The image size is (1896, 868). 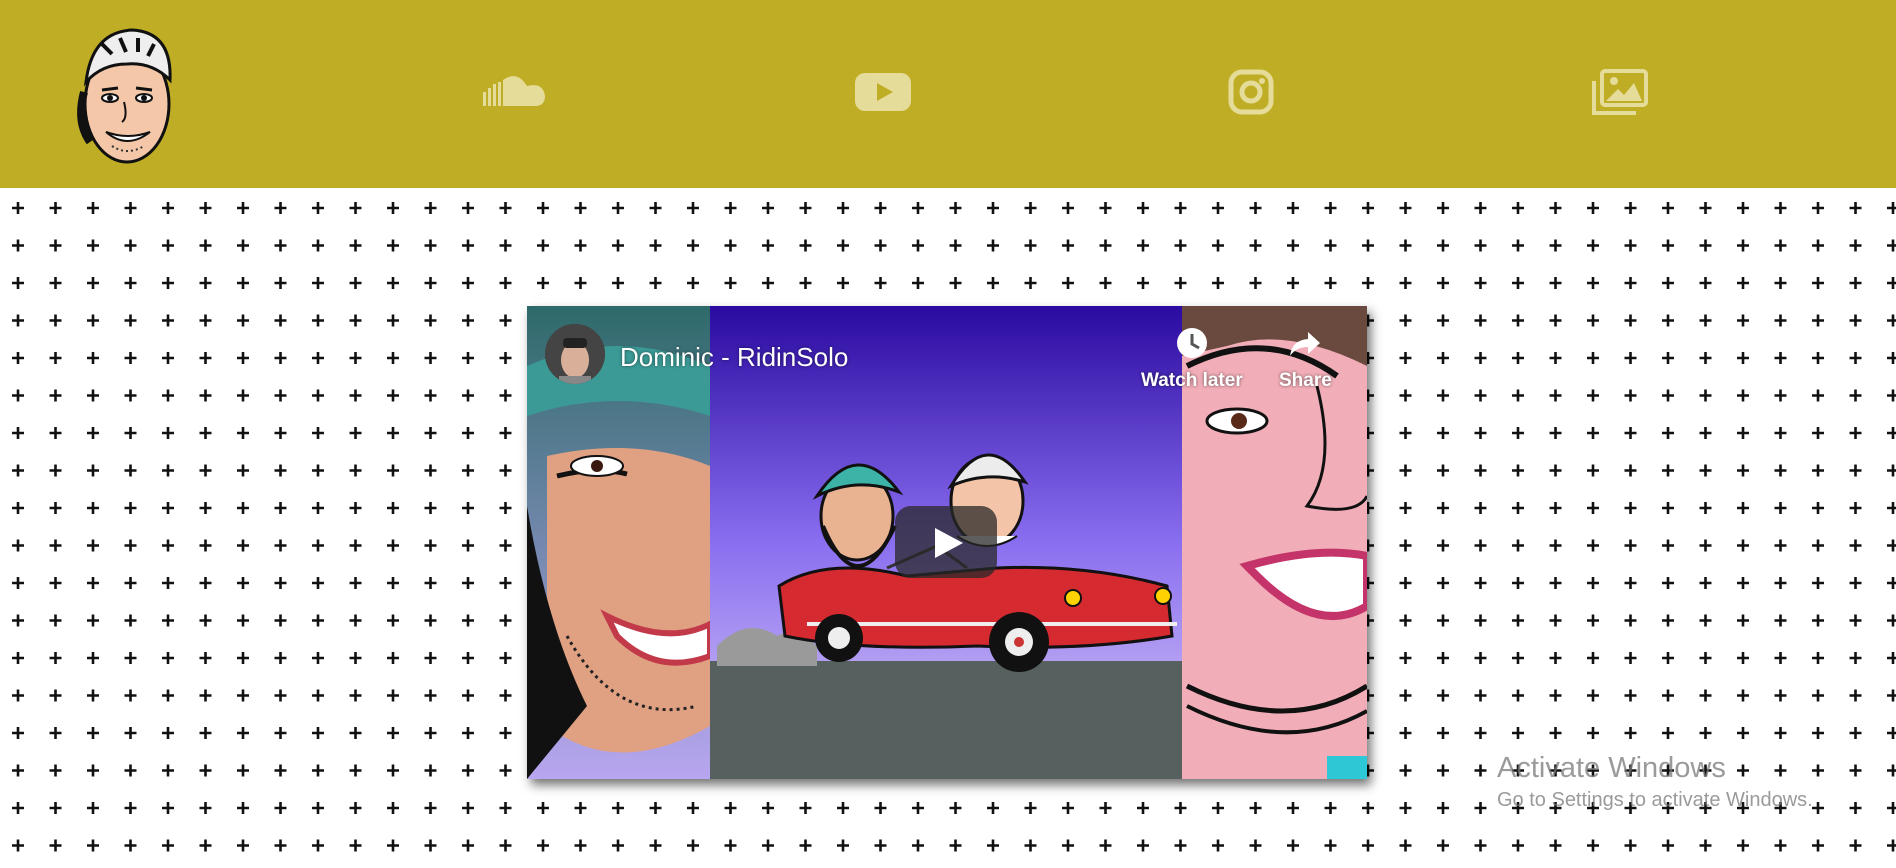 I want to click on soundcloud-icon, so click(x=514, y=91).